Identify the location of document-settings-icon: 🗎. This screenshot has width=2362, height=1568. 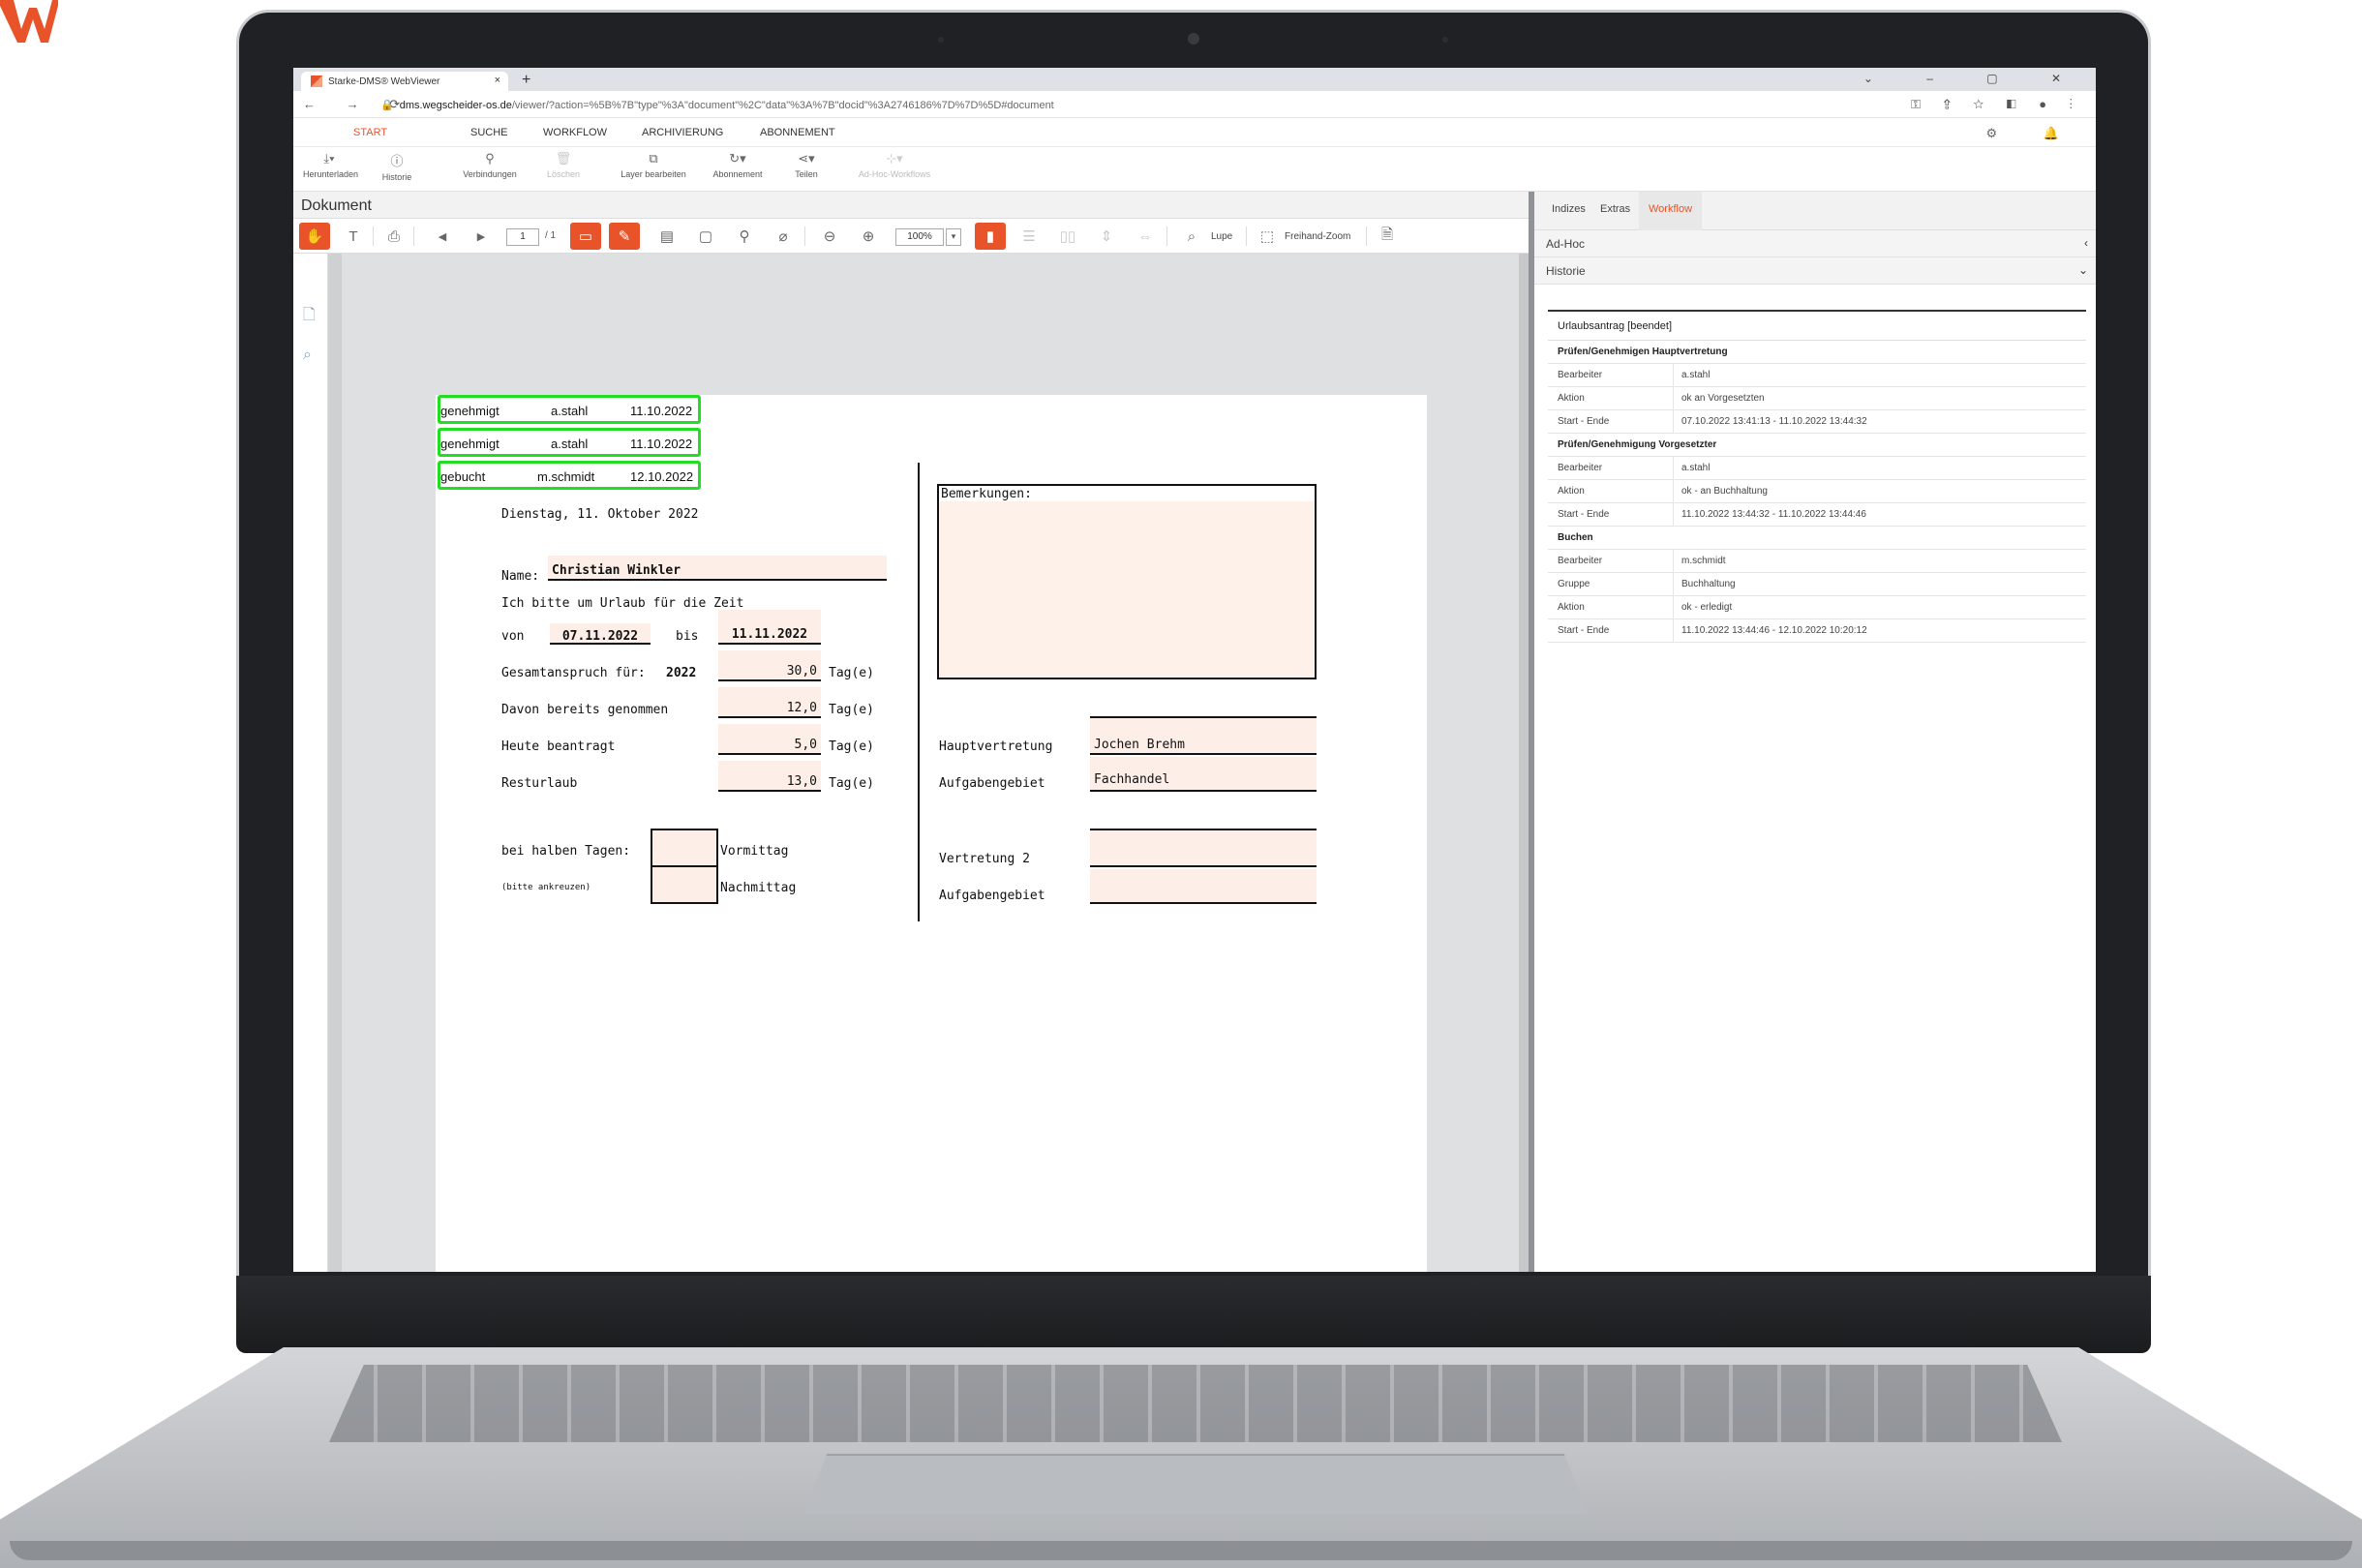
(1387, 236).